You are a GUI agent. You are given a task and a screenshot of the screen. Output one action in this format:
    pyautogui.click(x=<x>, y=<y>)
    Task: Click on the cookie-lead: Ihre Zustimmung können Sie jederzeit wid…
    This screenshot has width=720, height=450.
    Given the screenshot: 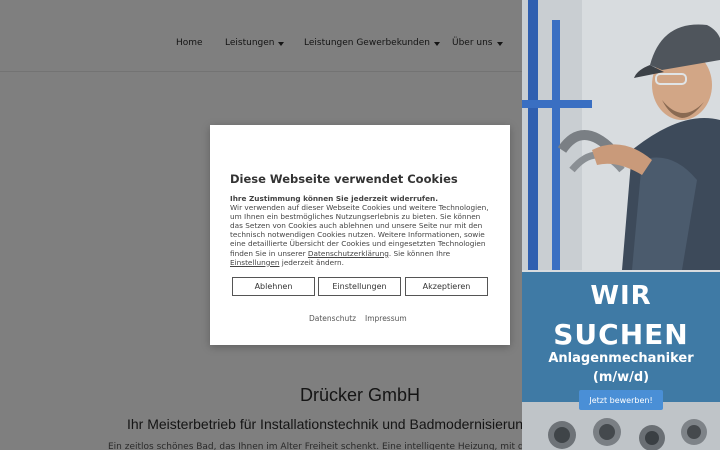 What is the action you would take?
    pyautogui.click(x=334, y=198)
    